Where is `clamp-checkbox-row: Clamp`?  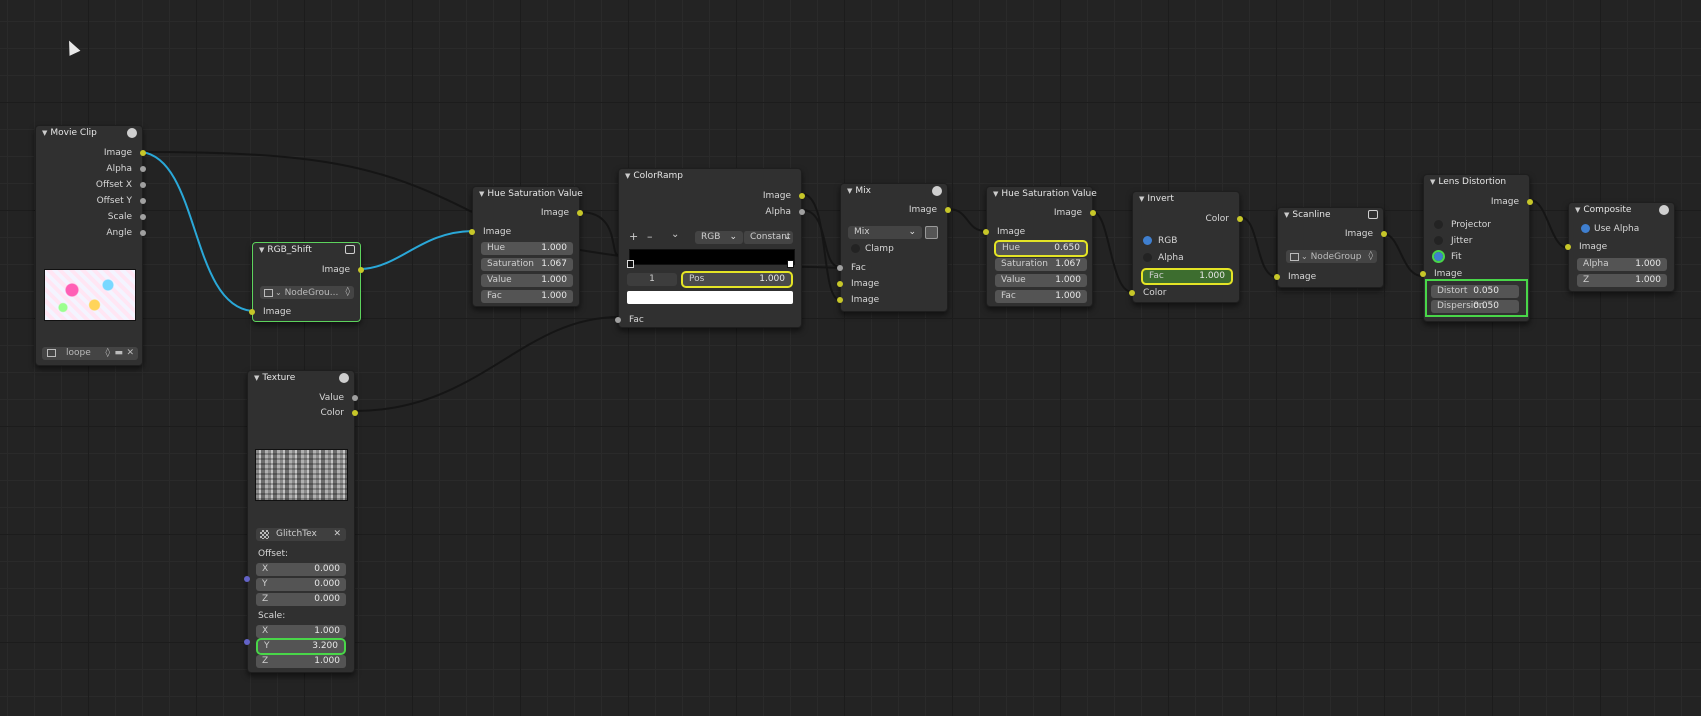 clamp-checkbox-row: Clamp is located at coordinates (894, 249).